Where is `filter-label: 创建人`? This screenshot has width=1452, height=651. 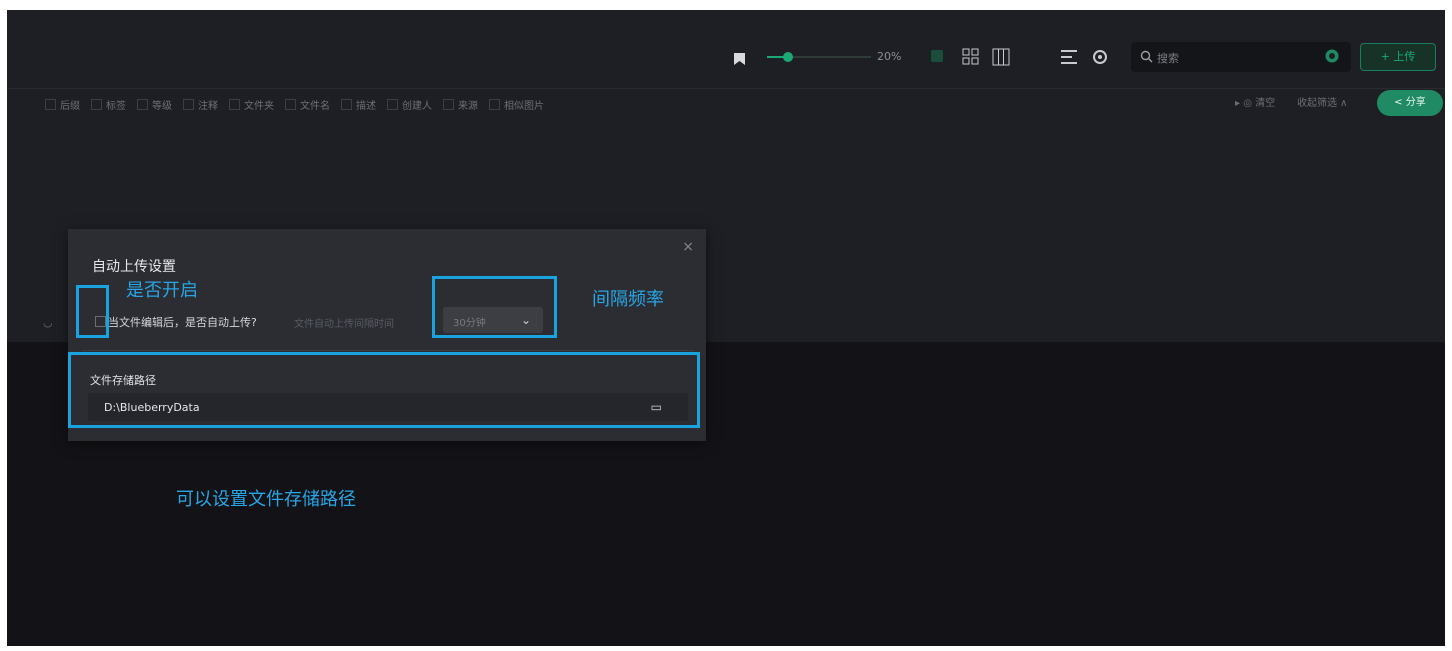
filter-label: 创建人 is located at coordinates (417, 106).